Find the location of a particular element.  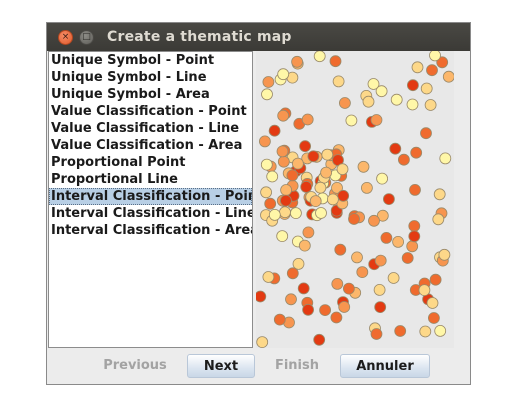

list-item: Unique Symbol - Line is located at coordinates (150, 77).